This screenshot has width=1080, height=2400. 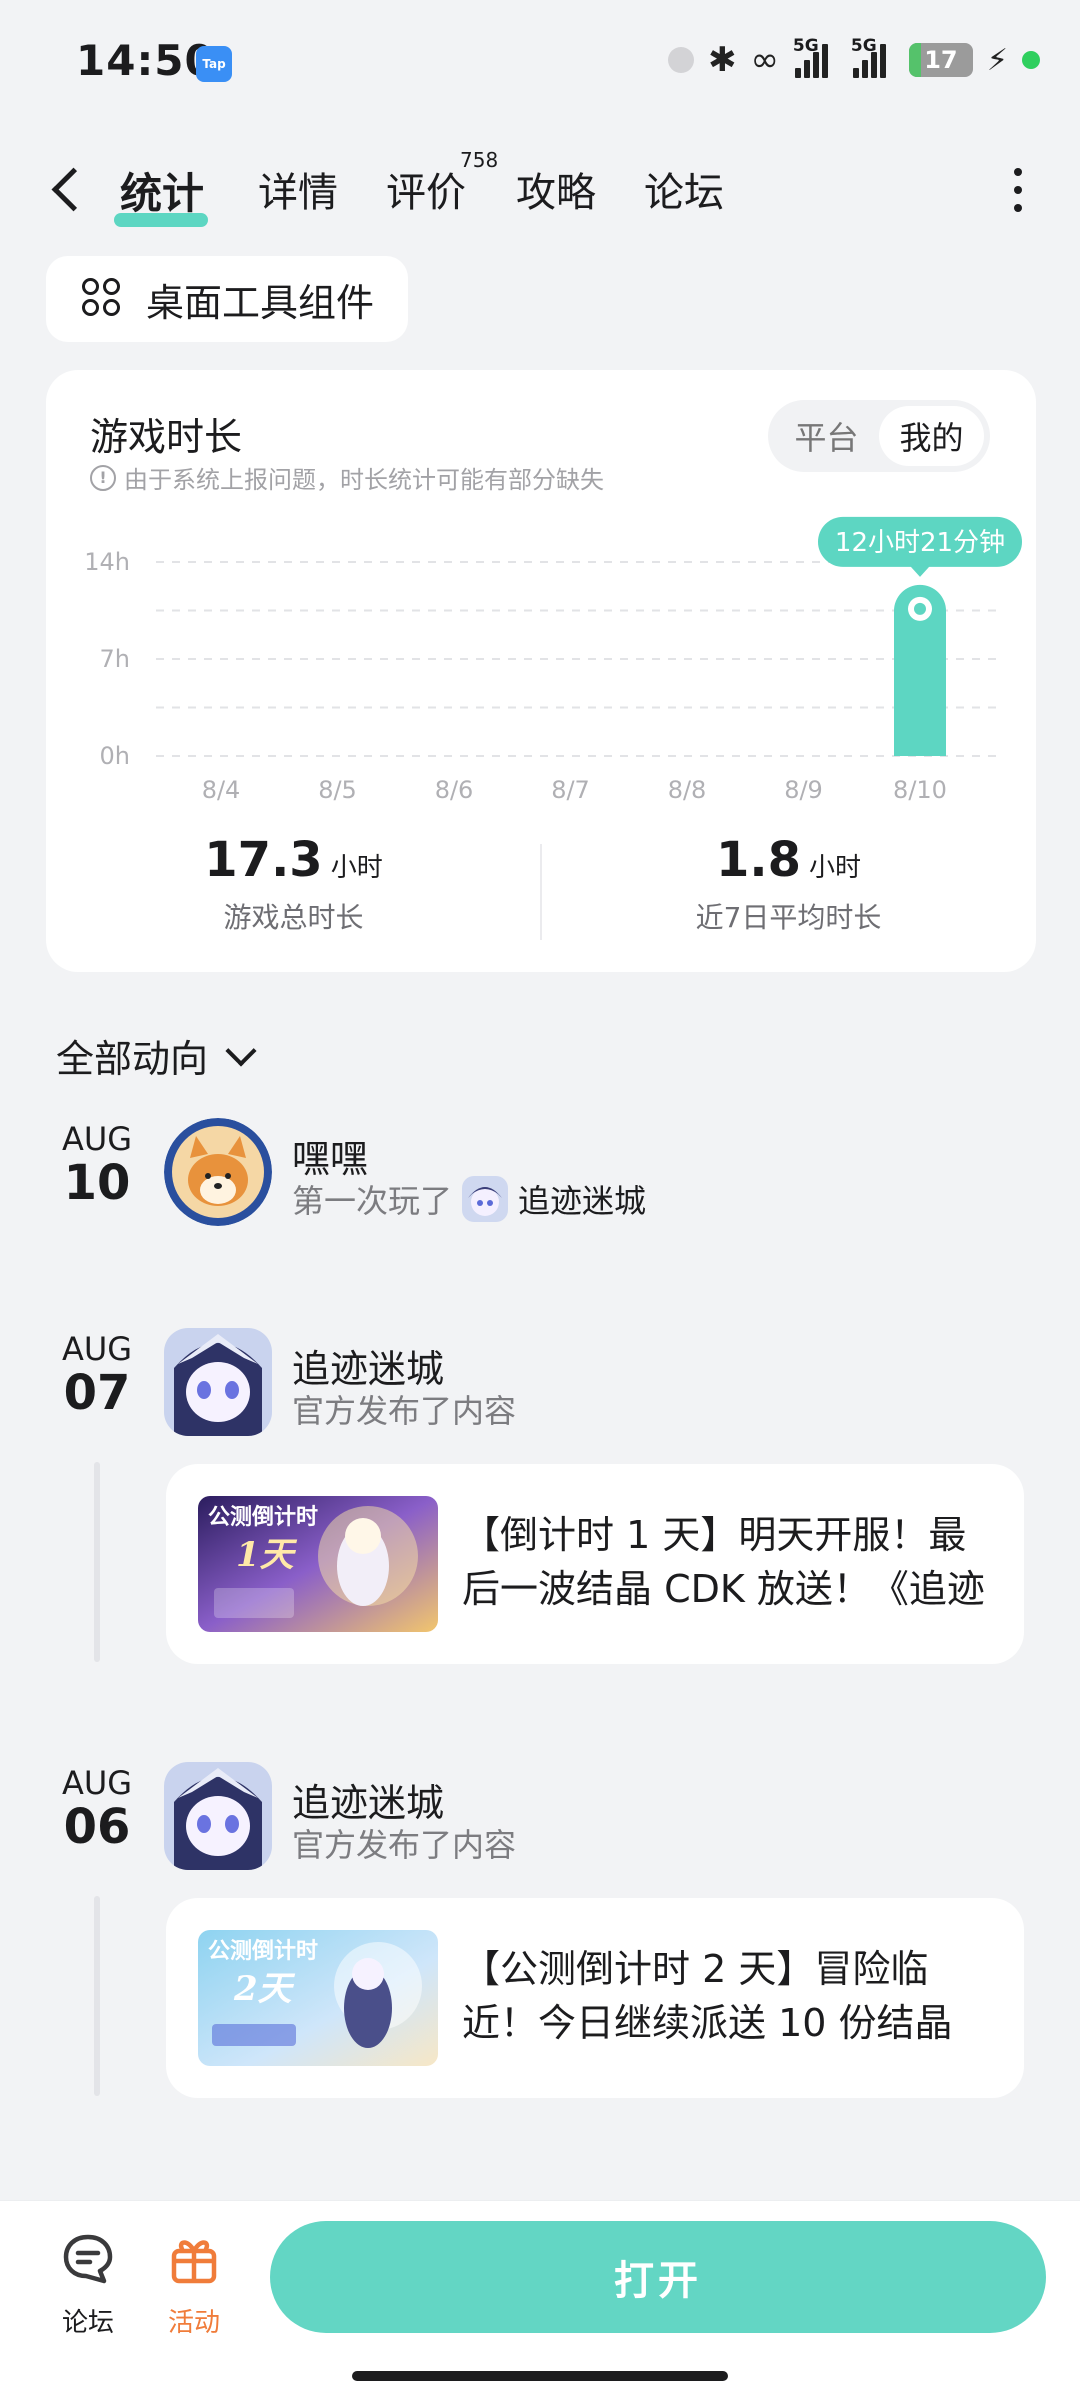 I want to click on chevron-down-icon, so click(x=241, y=1050).